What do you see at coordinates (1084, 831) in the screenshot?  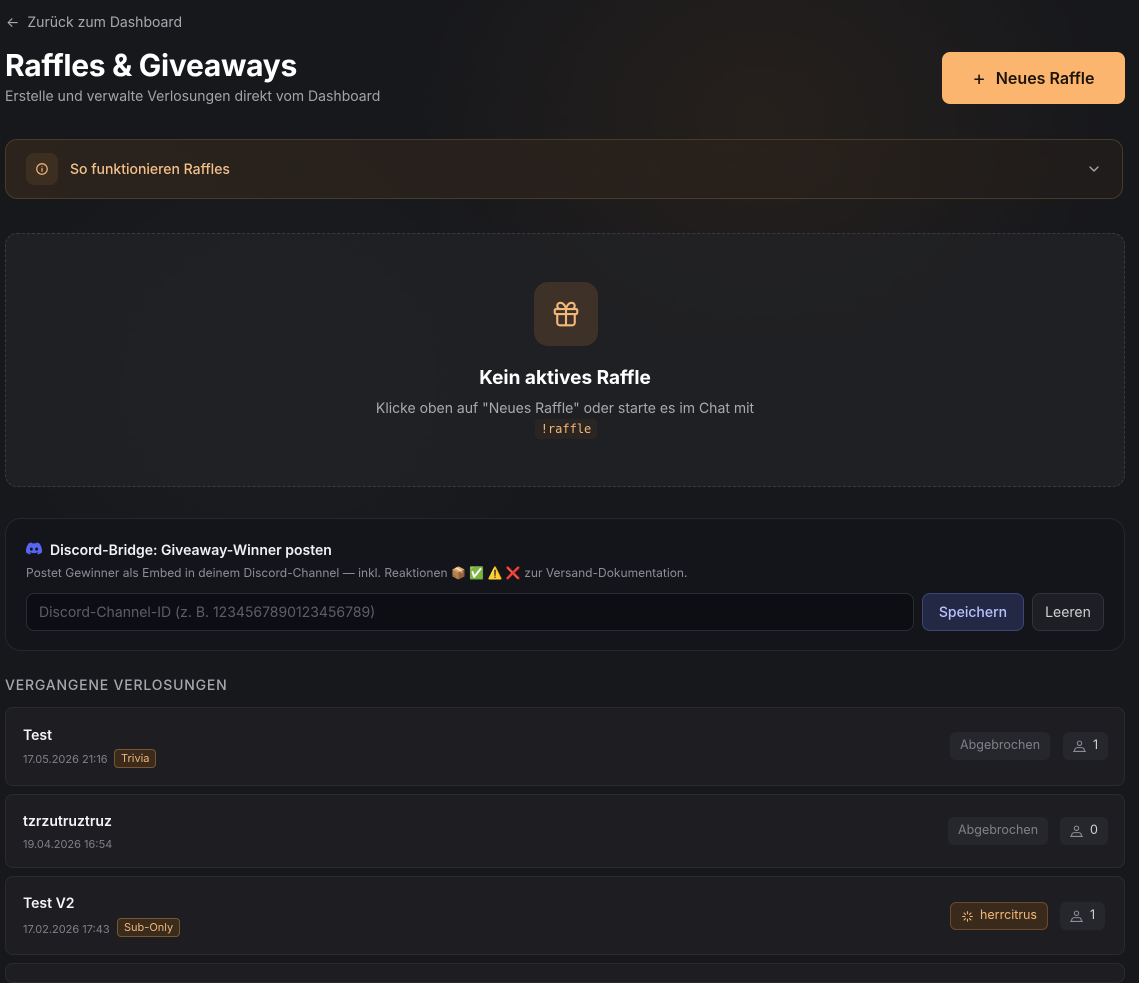 I see `participants-count: 0` at bounding box center [1084, 831].